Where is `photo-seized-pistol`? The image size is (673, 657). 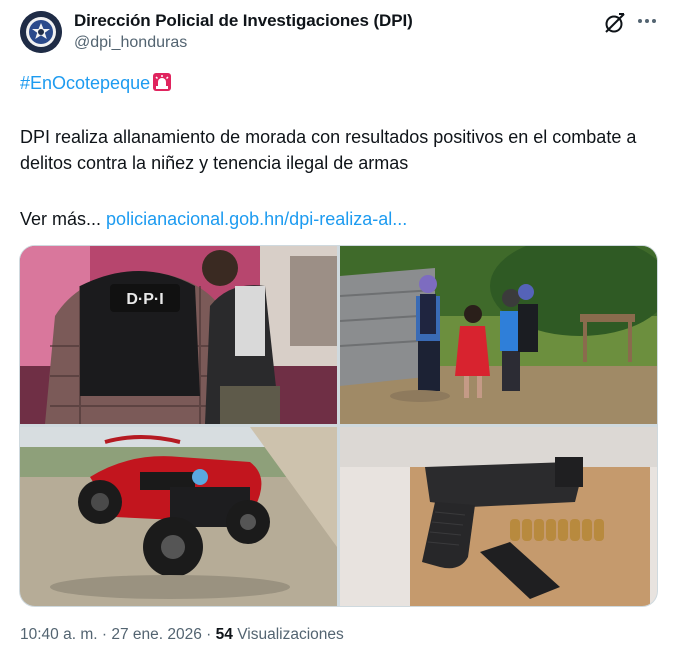 photo-seized-pistol is located at coordinates (498, 516).